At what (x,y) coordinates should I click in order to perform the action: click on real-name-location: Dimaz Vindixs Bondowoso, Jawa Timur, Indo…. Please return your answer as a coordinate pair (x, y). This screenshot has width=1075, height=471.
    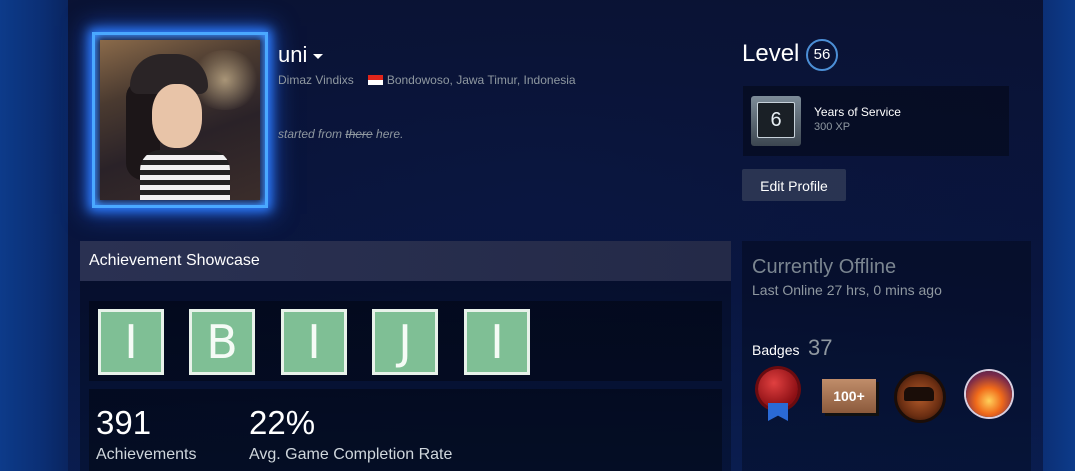
    Looking at the image, I should click on (427, 80).